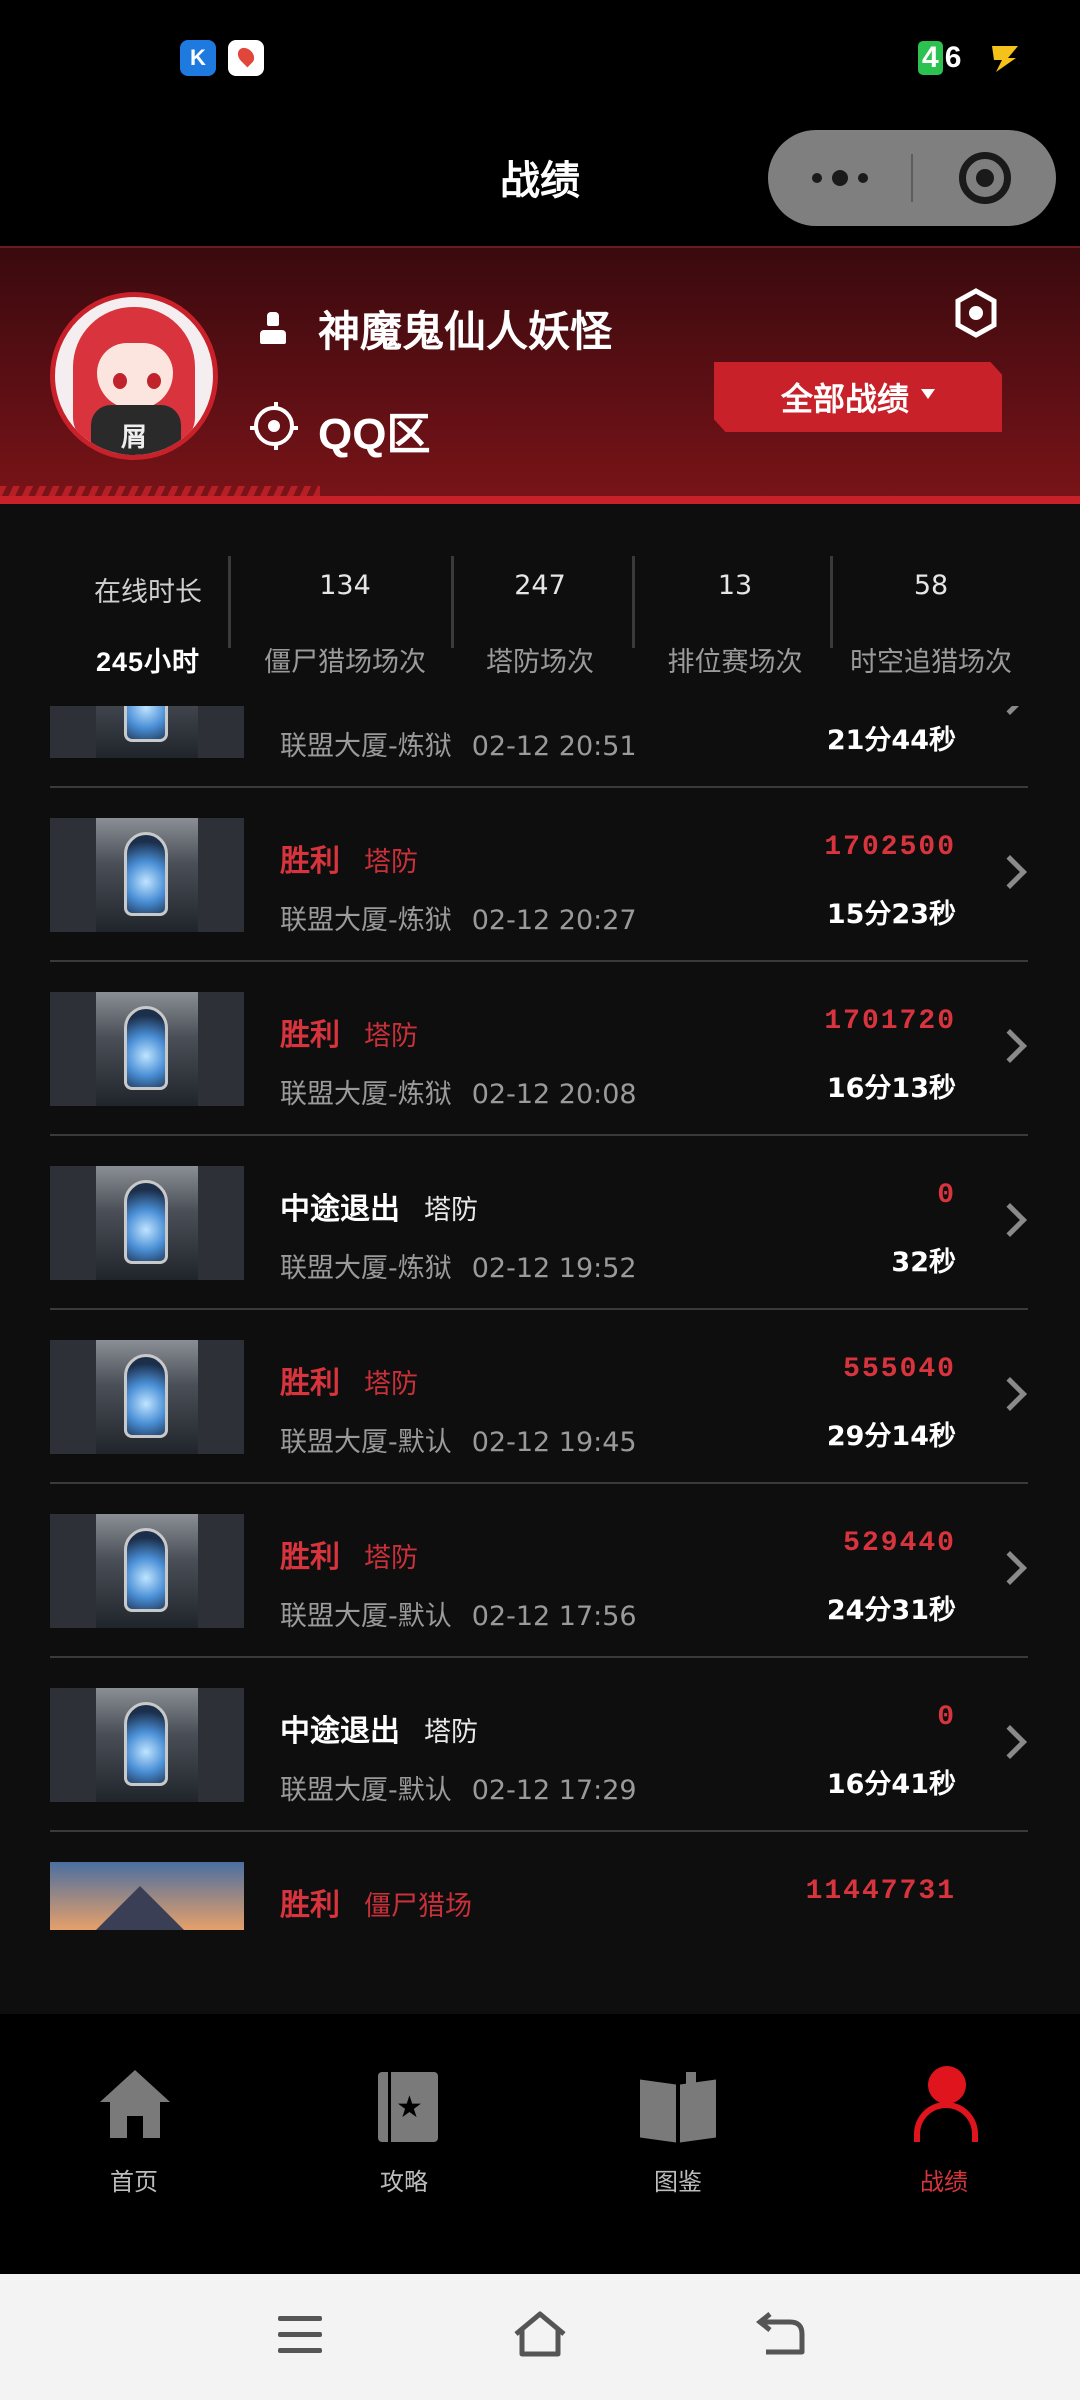  I want to click on stat-value: 245小时, so click(148, 662).